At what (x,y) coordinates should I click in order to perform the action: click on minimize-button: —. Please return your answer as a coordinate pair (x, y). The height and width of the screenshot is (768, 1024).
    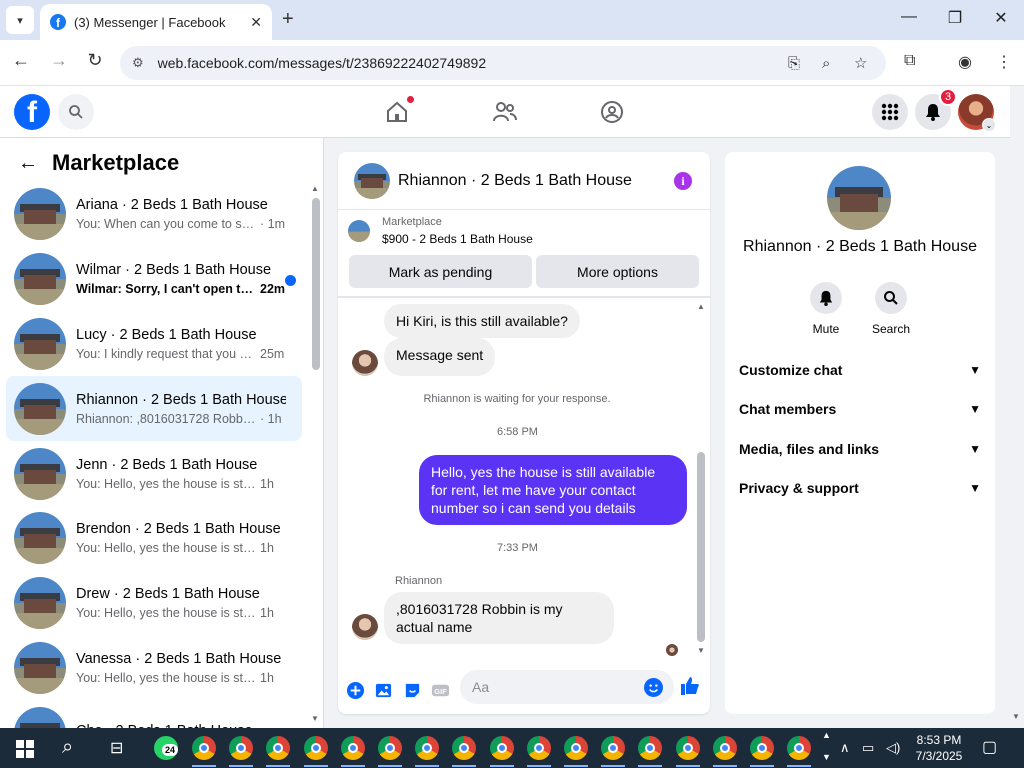
    Looking at the image, I should click on (909, 17).